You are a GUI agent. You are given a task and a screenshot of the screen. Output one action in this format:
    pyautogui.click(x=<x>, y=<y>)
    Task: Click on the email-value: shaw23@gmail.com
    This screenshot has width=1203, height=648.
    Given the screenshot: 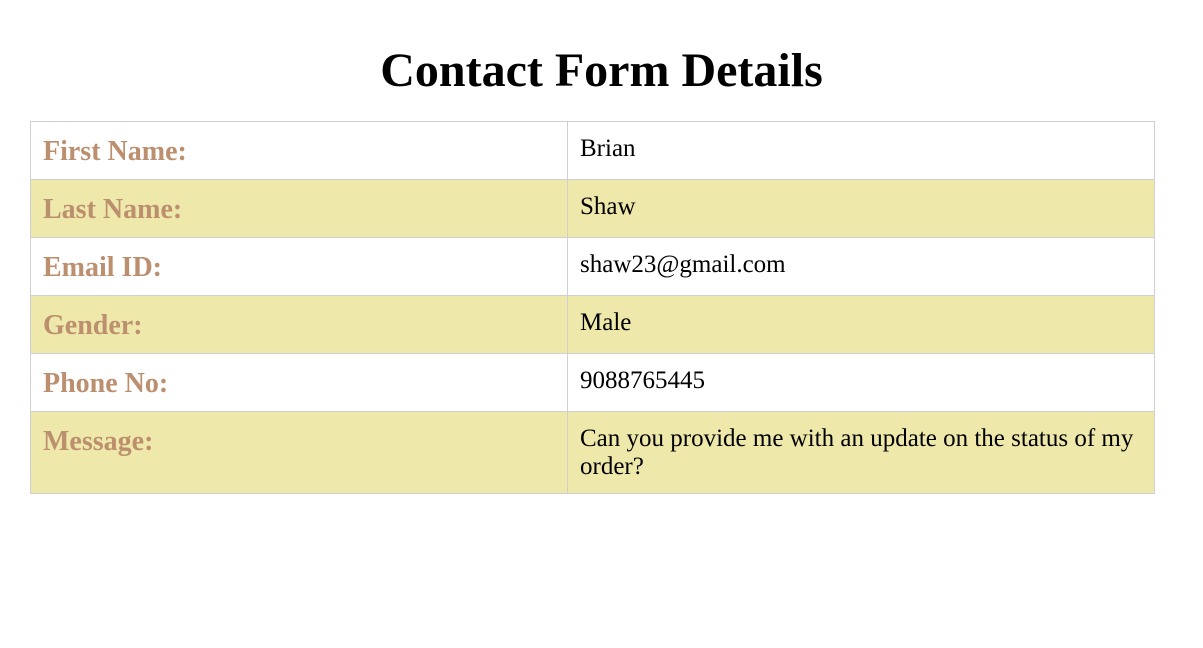 What is the action you would take?
    pyautogui.click(x=861, y=266)
    